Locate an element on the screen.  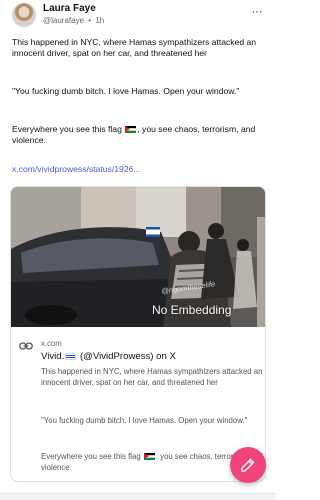
compose-button is located at coordinates (248, 465).